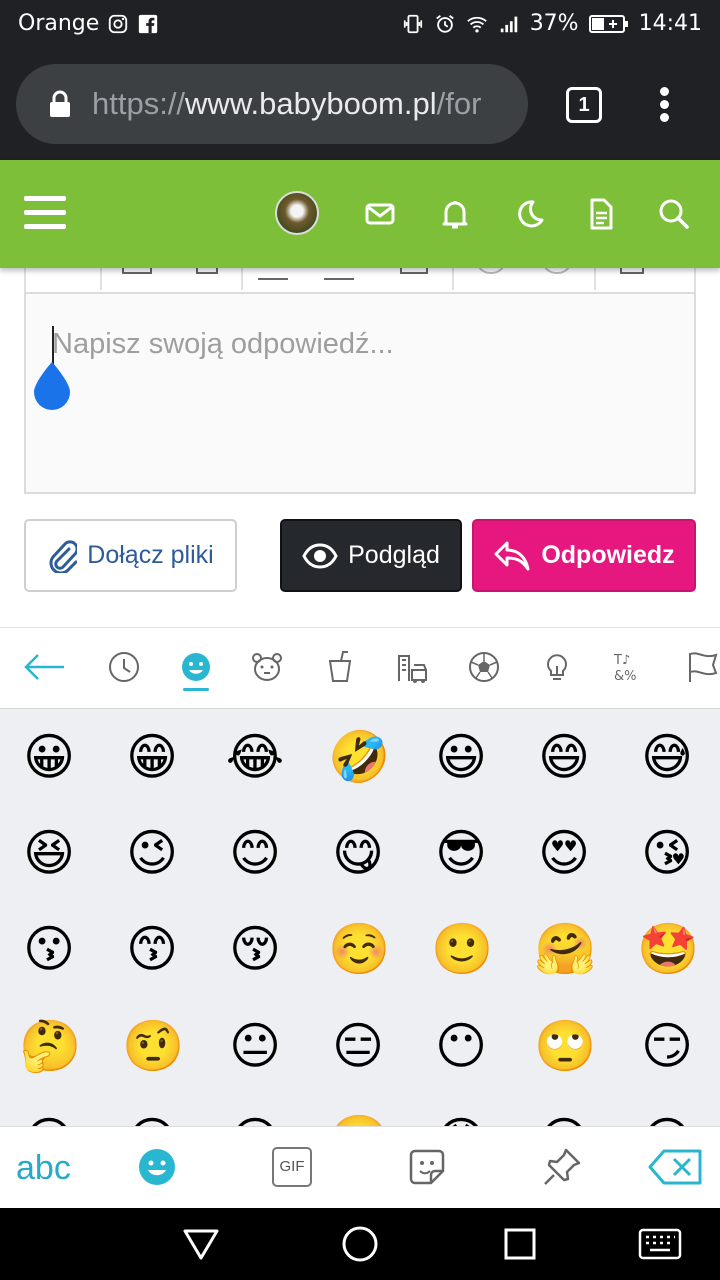 The image size is (720, 1280). What do you see at coordinates (359, 949) in the screenshot?
I see `emoji-key: ☺️` at bounding box center [359, 949].